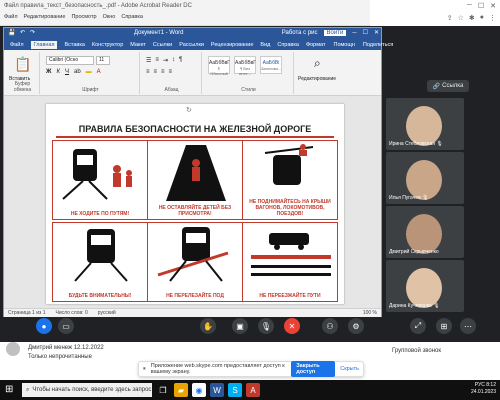 This screenshot has height=400, width=500. I want to click on file-explorer-icon: ▰, so click(181, 390).